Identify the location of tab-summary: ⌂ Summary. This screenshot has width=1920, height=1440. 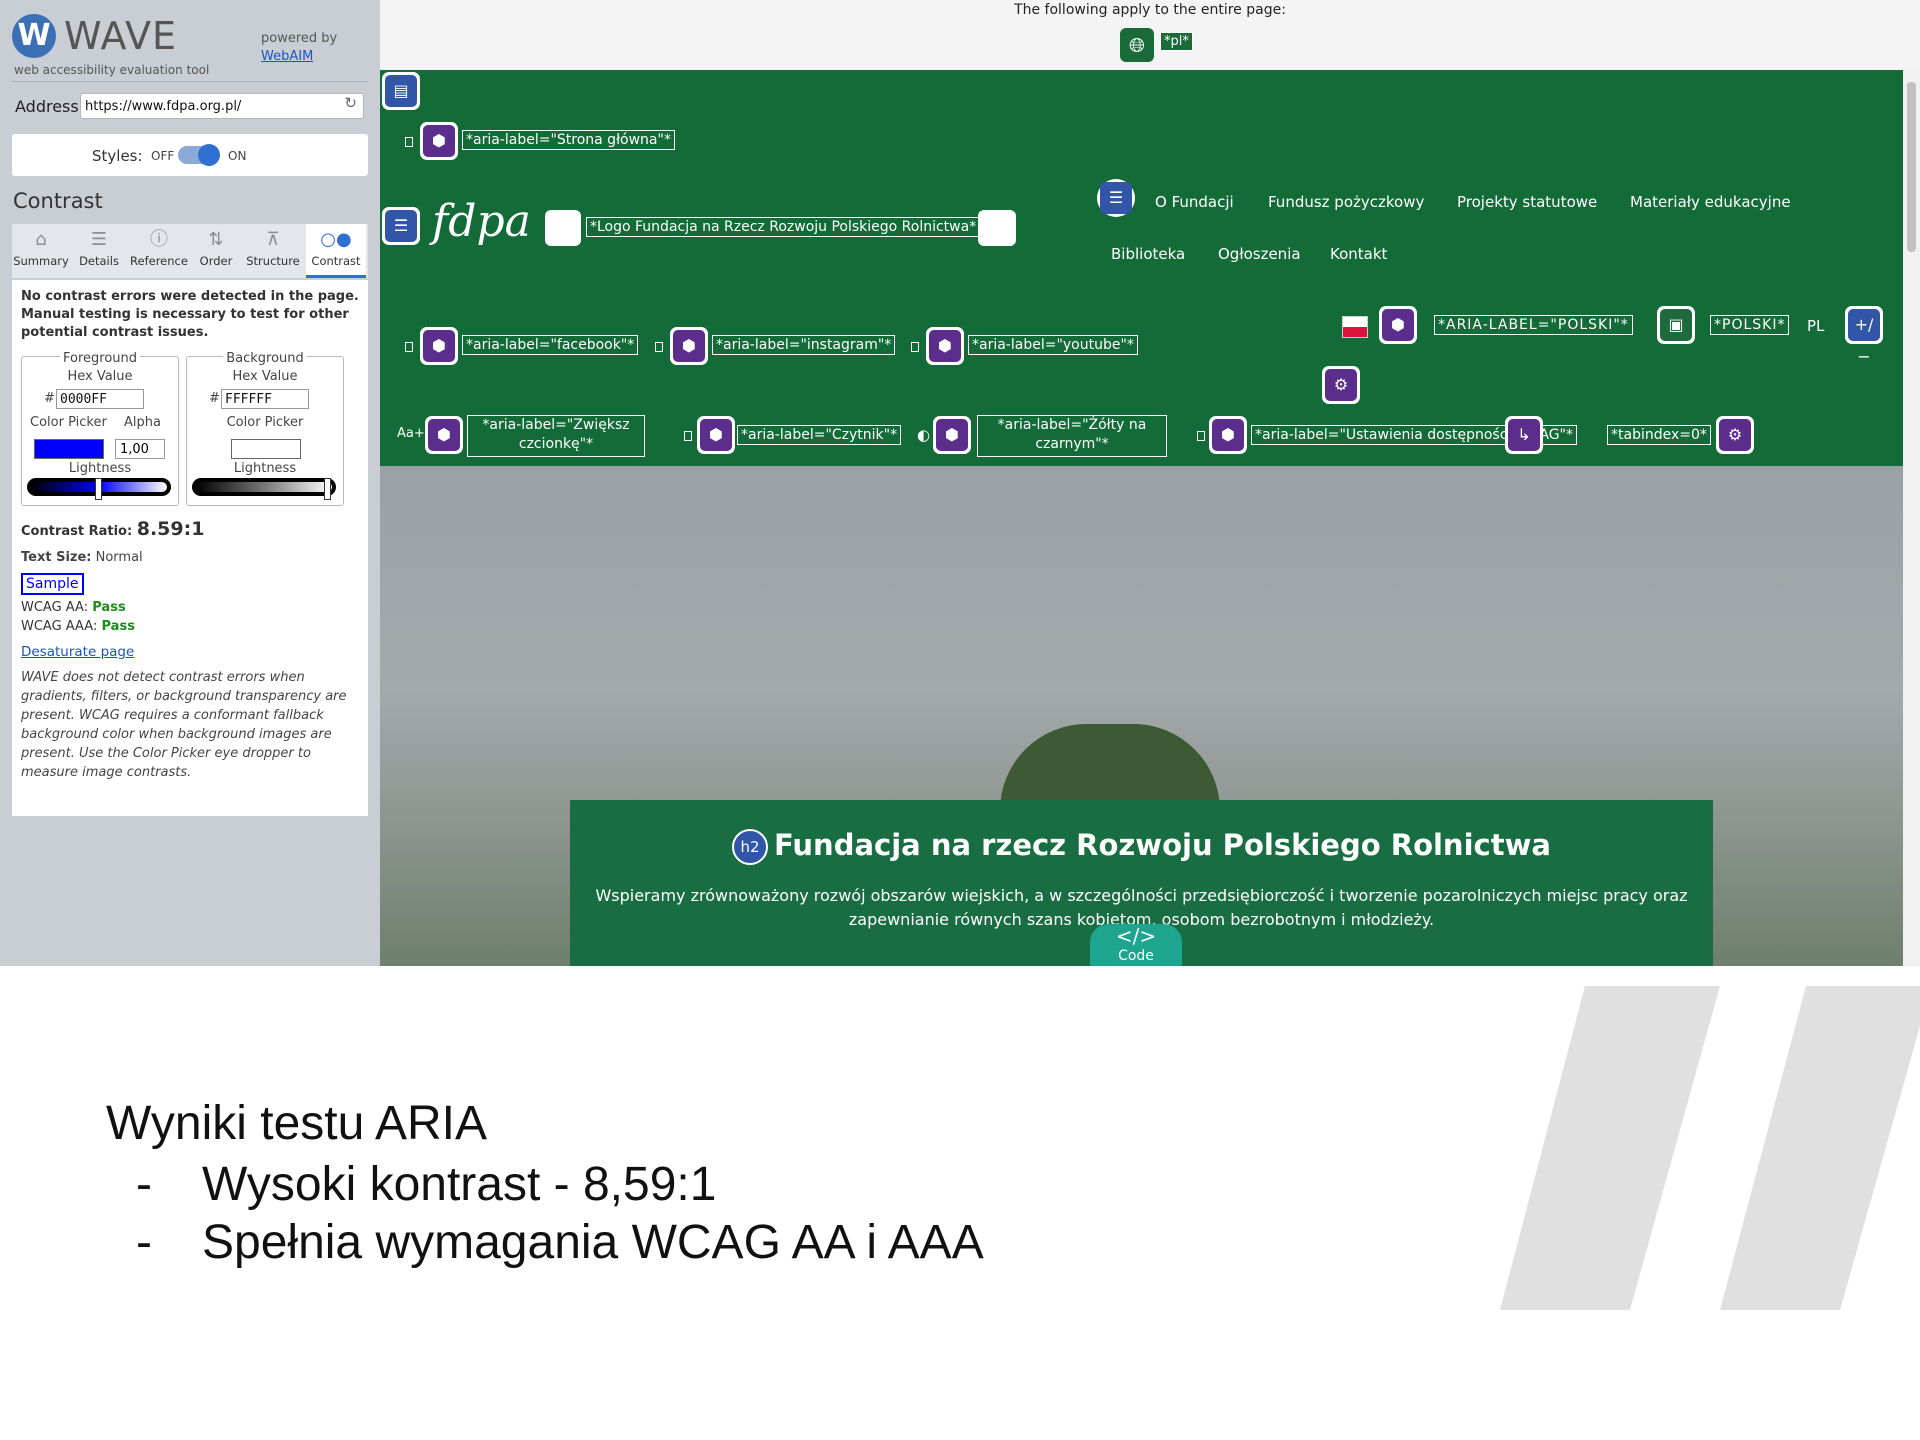
(41, 251).